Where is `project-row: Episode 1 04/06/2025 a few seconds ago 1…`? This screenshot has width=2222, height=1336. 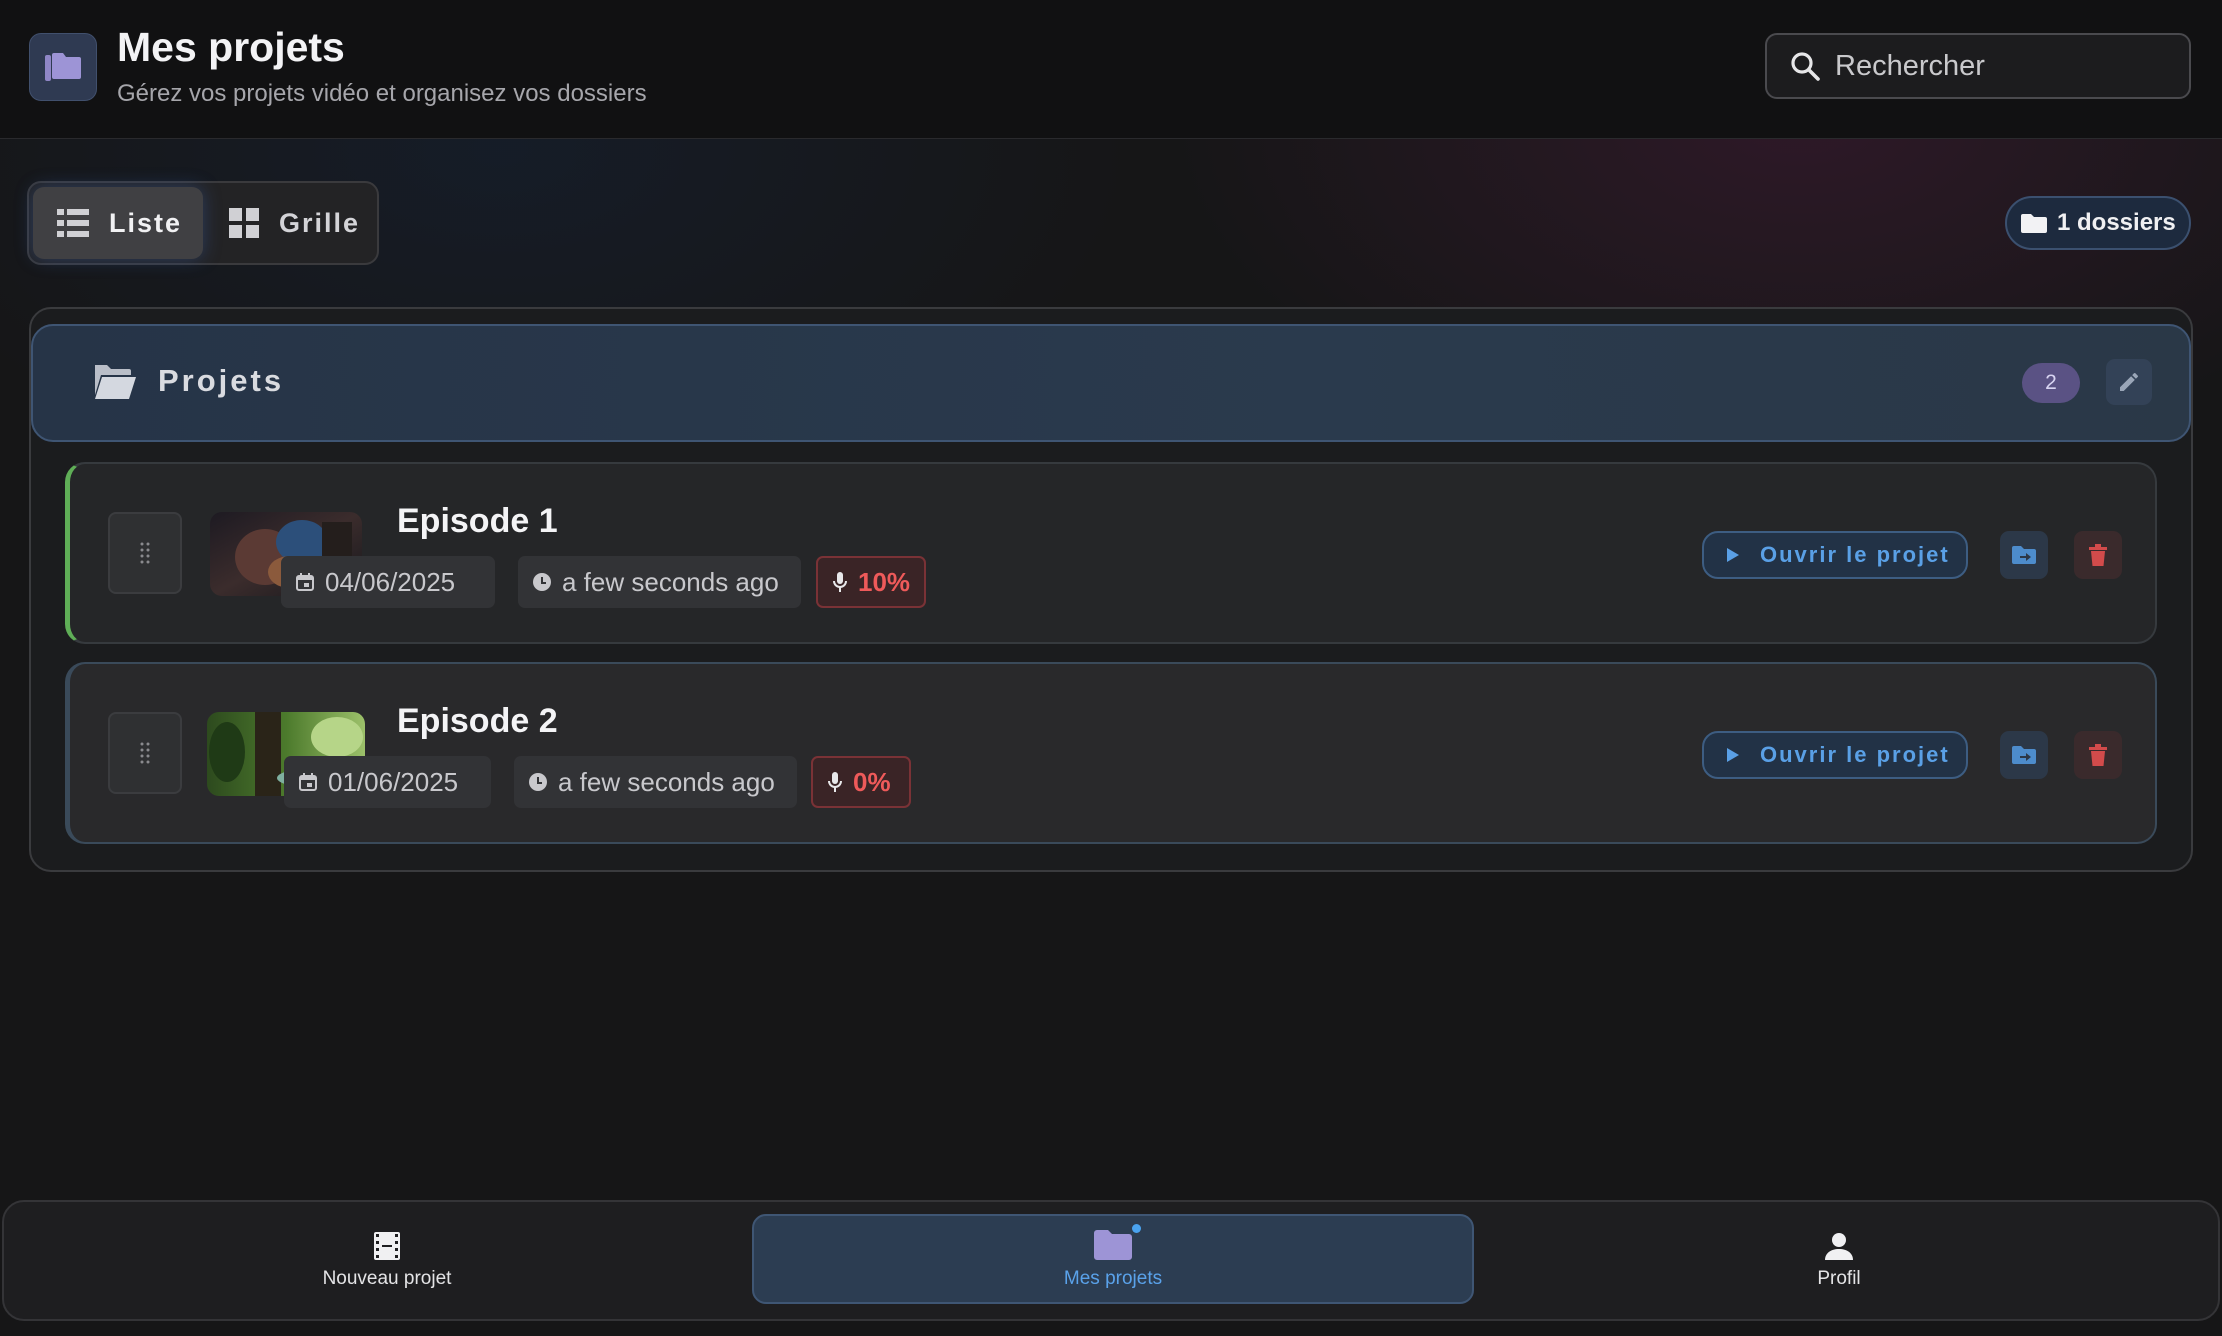
project-row: Episode 1 04/06/2025 a few seconds ago 1… is located at coordinates (1111, 553).